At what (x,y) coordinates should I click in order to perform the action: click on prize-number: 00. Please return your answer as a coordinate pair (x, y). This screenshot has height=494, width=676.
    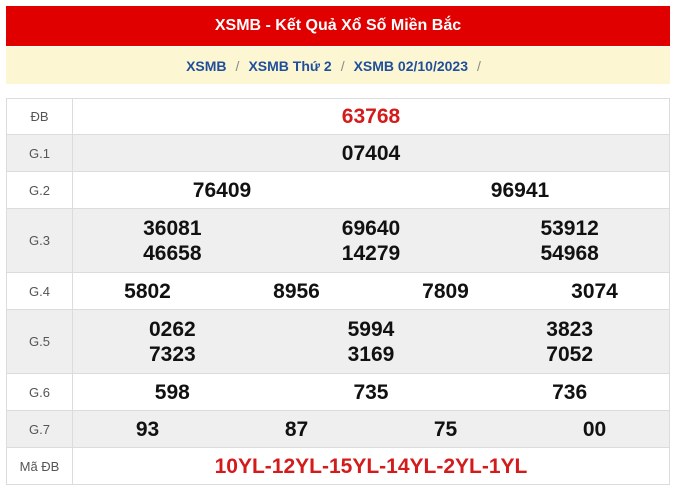
    Looking at the image, I should click on (594, 429).